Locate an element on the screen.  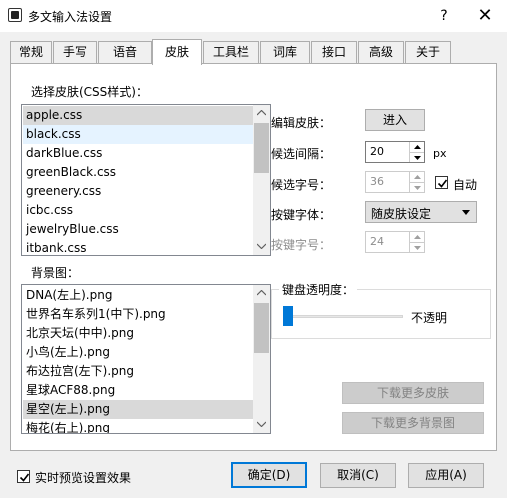
list-item: DNA(左上).png is located at coordinates (138, 295).